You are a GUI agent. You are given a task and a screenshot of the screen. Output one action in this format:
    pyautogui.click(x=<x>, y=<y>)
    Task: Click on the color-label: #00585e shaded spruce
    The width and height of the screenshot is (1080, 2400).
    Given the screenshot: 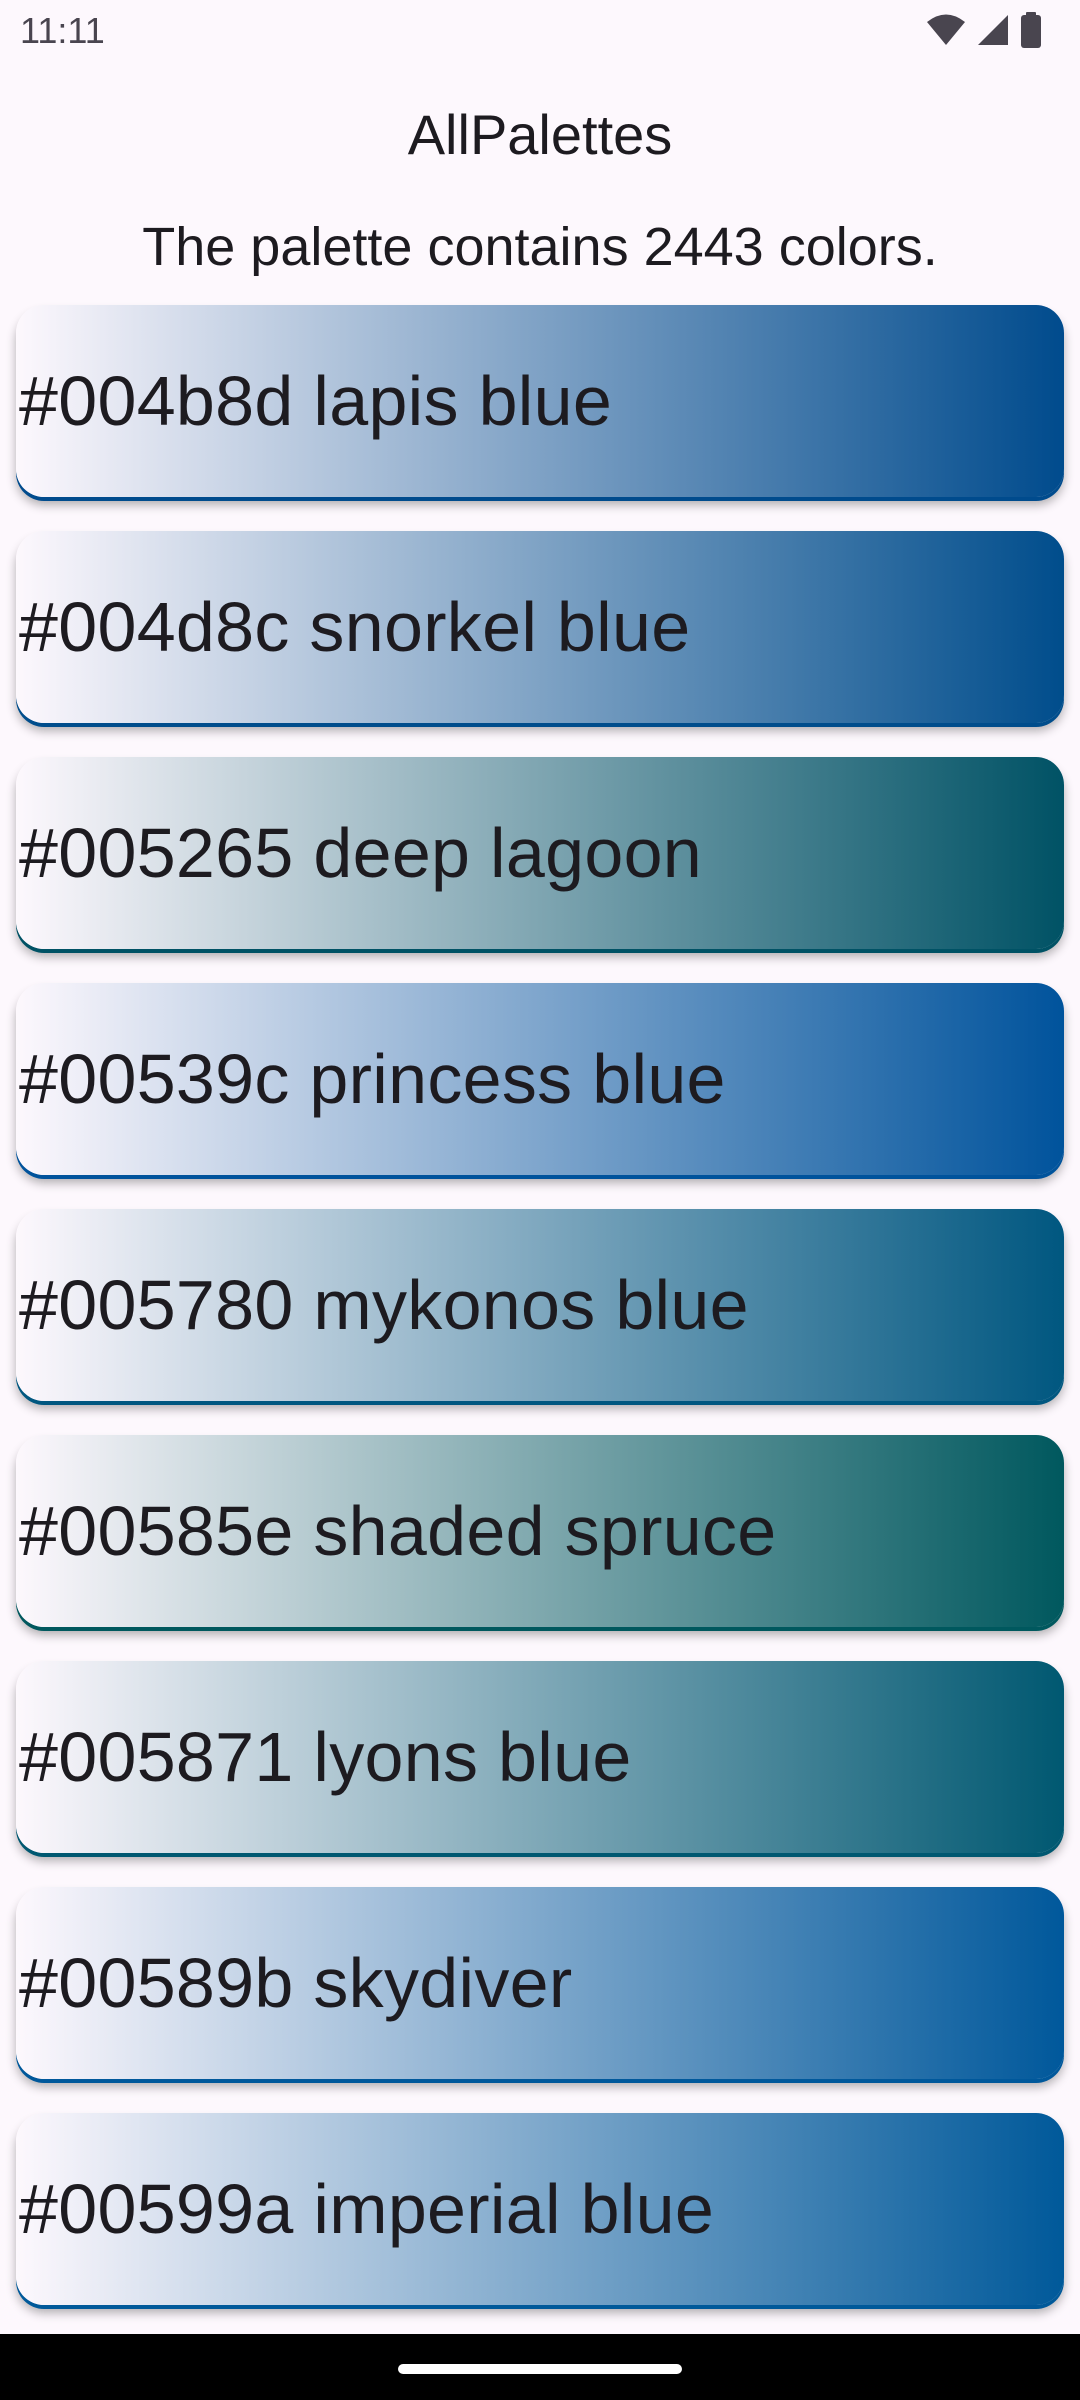 What is the action you would take?
    pyautogui.click(x=398, y=1531)
    